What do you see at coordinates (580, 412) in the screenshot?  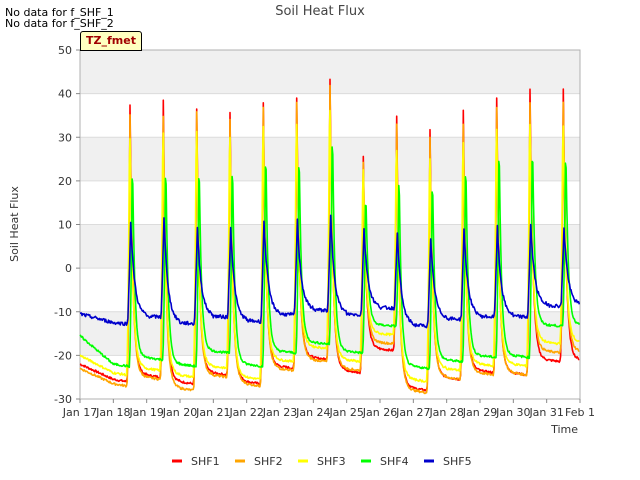 I see `x-tick-label: Feb 1` at bounding box center [580, 412].